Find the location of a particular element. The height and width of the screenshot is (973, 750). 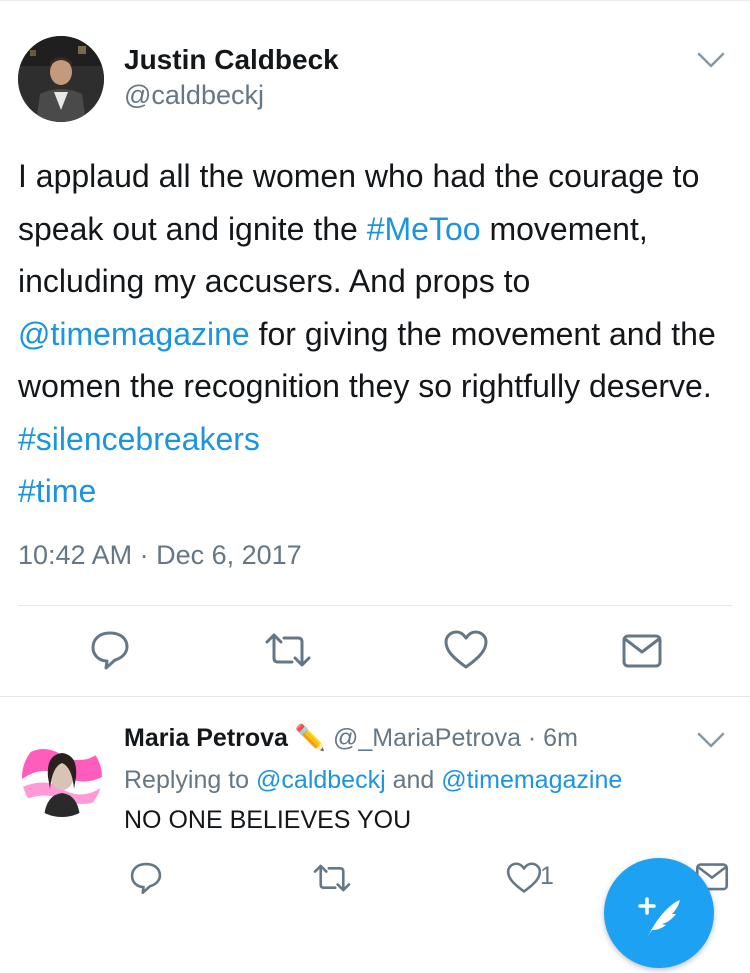

reply-header: Maria Petrova ✏️ @_MariaPetrova · 6m is located at coordinates (351, 738).